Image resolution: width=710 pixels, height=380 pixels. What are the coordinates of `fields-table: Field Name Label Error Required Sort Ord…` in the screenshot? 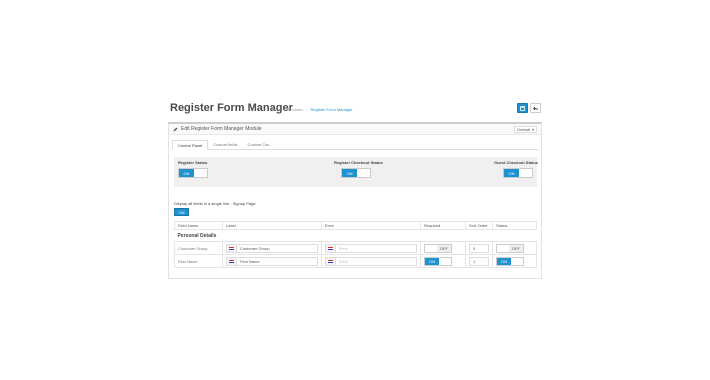 It's located at (355, 244).